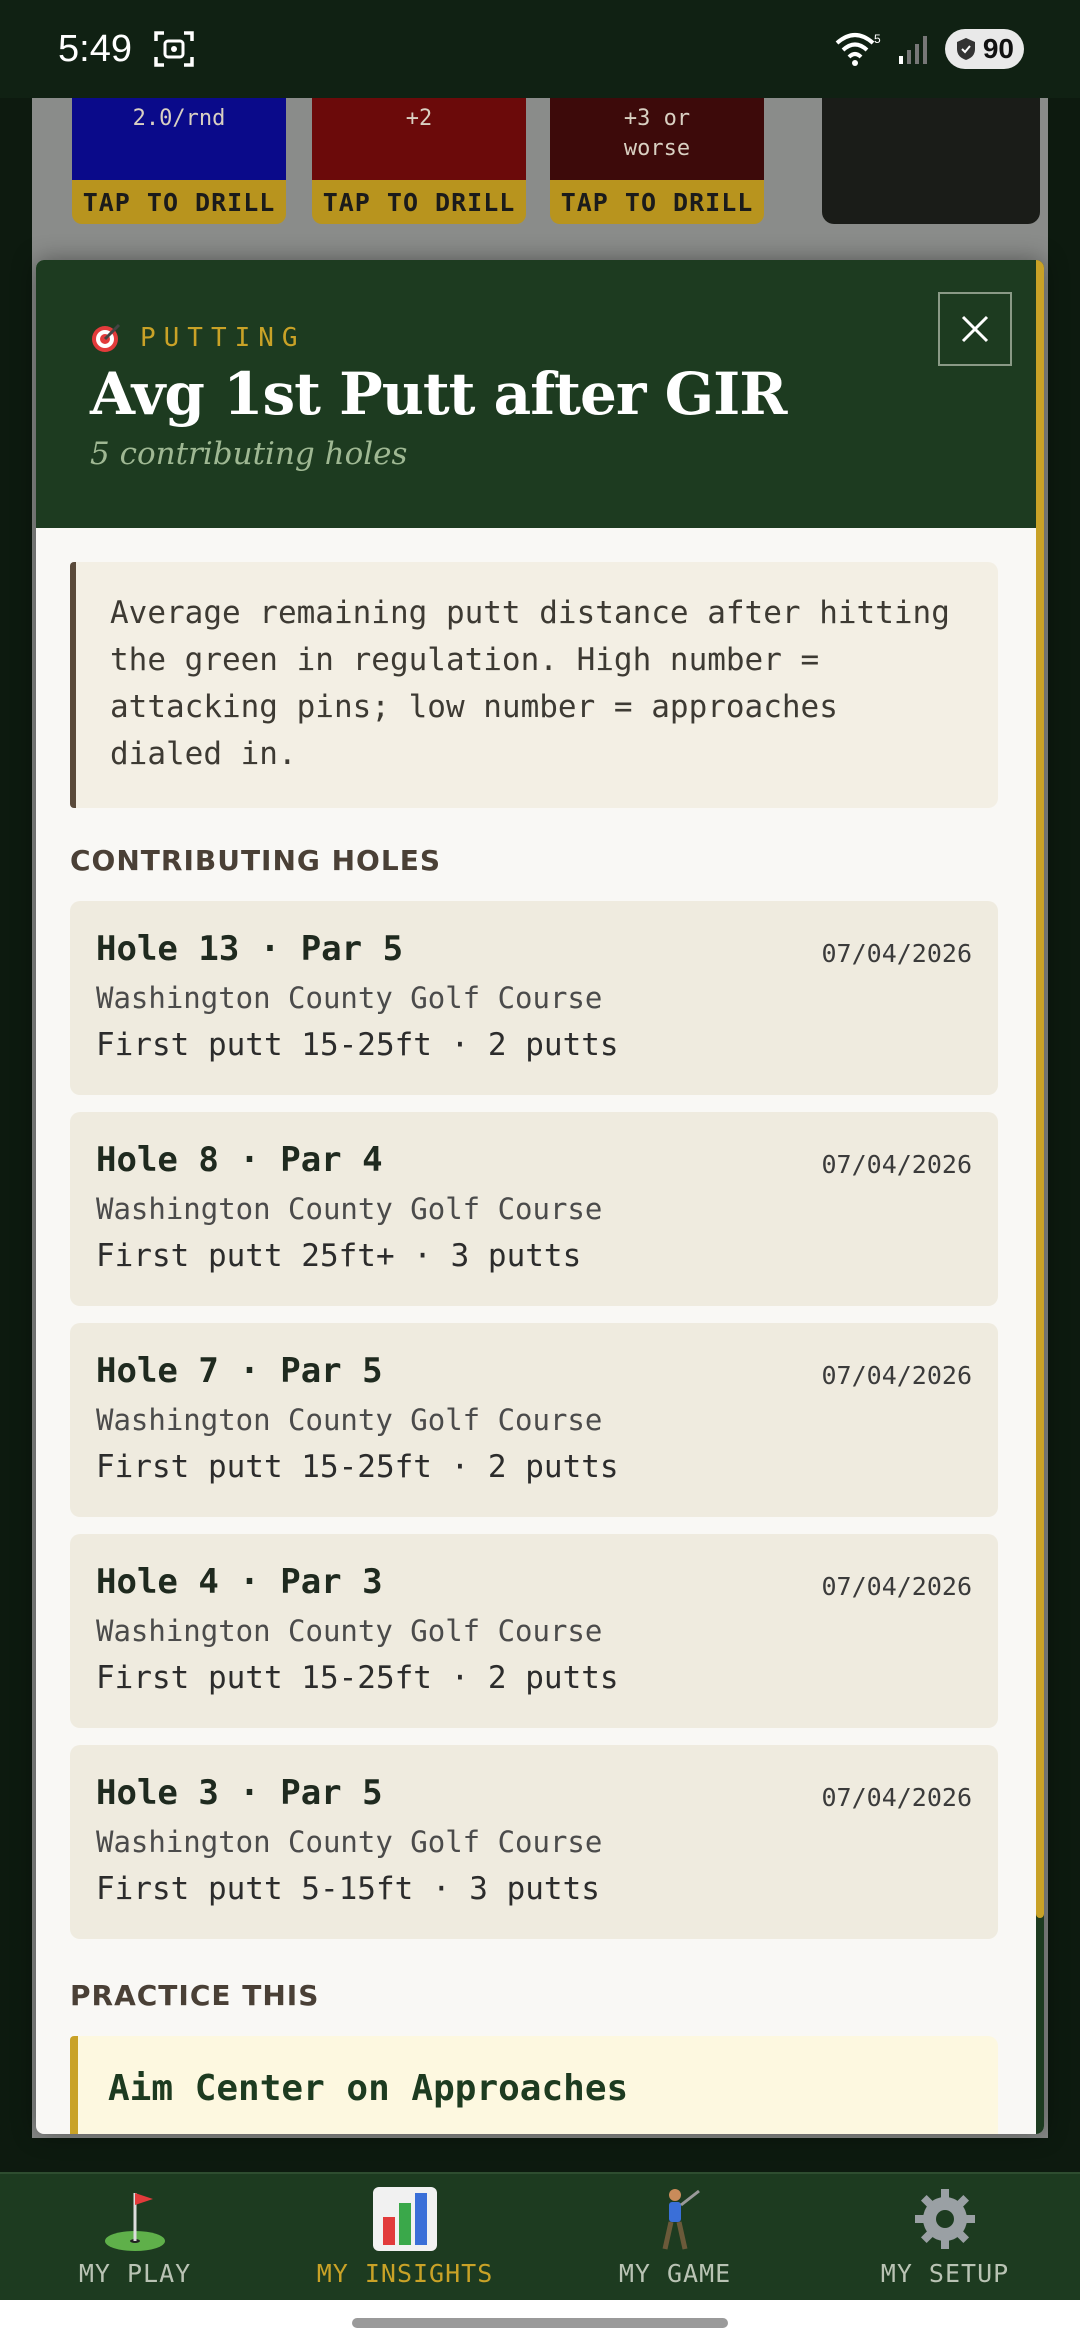  What do you see at coordinates (405, 2273) in the screenshot?
I see `nav-label: MY INSIGHTS` at bounding box center [405, 2273].